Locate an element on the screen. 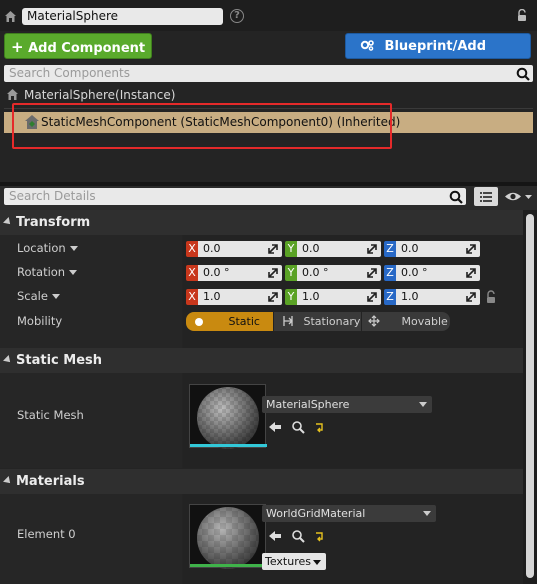 Image resolution: width=537 pixels, height=584 pixels. transform-section-header: Transform is located at coordinates (261, 222).